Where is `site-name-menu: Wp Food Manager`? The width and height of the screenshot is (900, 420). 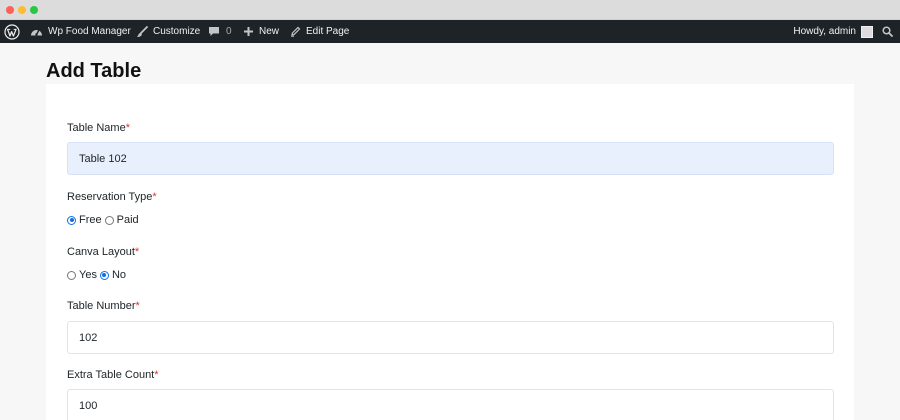 site-name-menu: Wp Food Manager is located at coordinates (80, 31).